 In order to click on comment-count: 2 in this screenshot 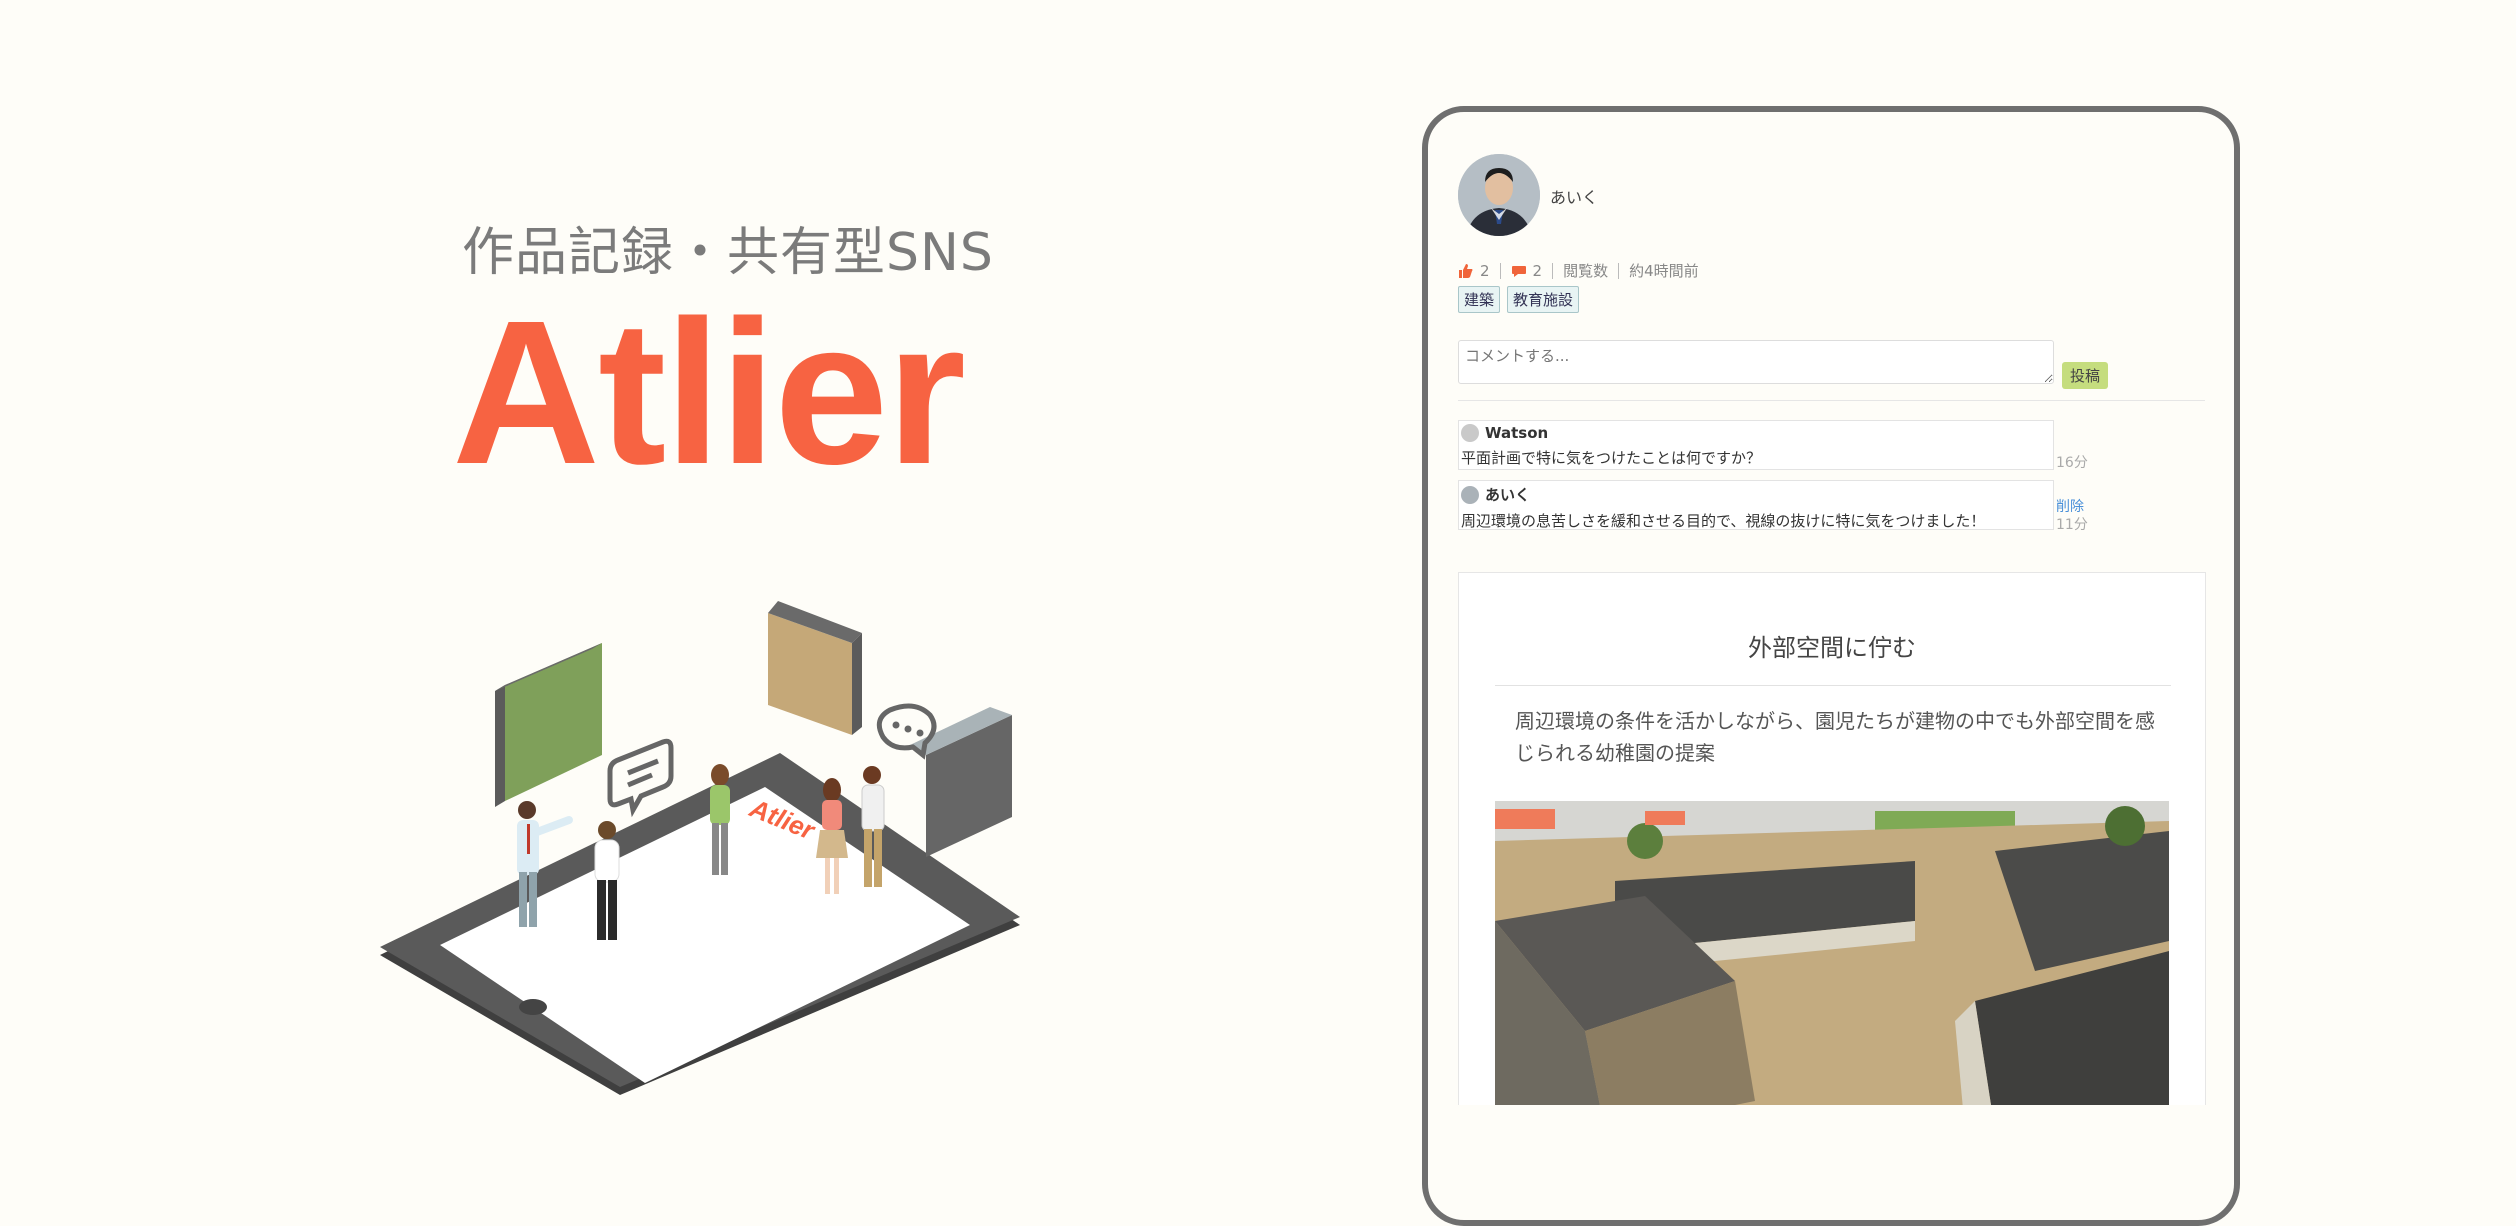, I will do `click(1537, 270)`.